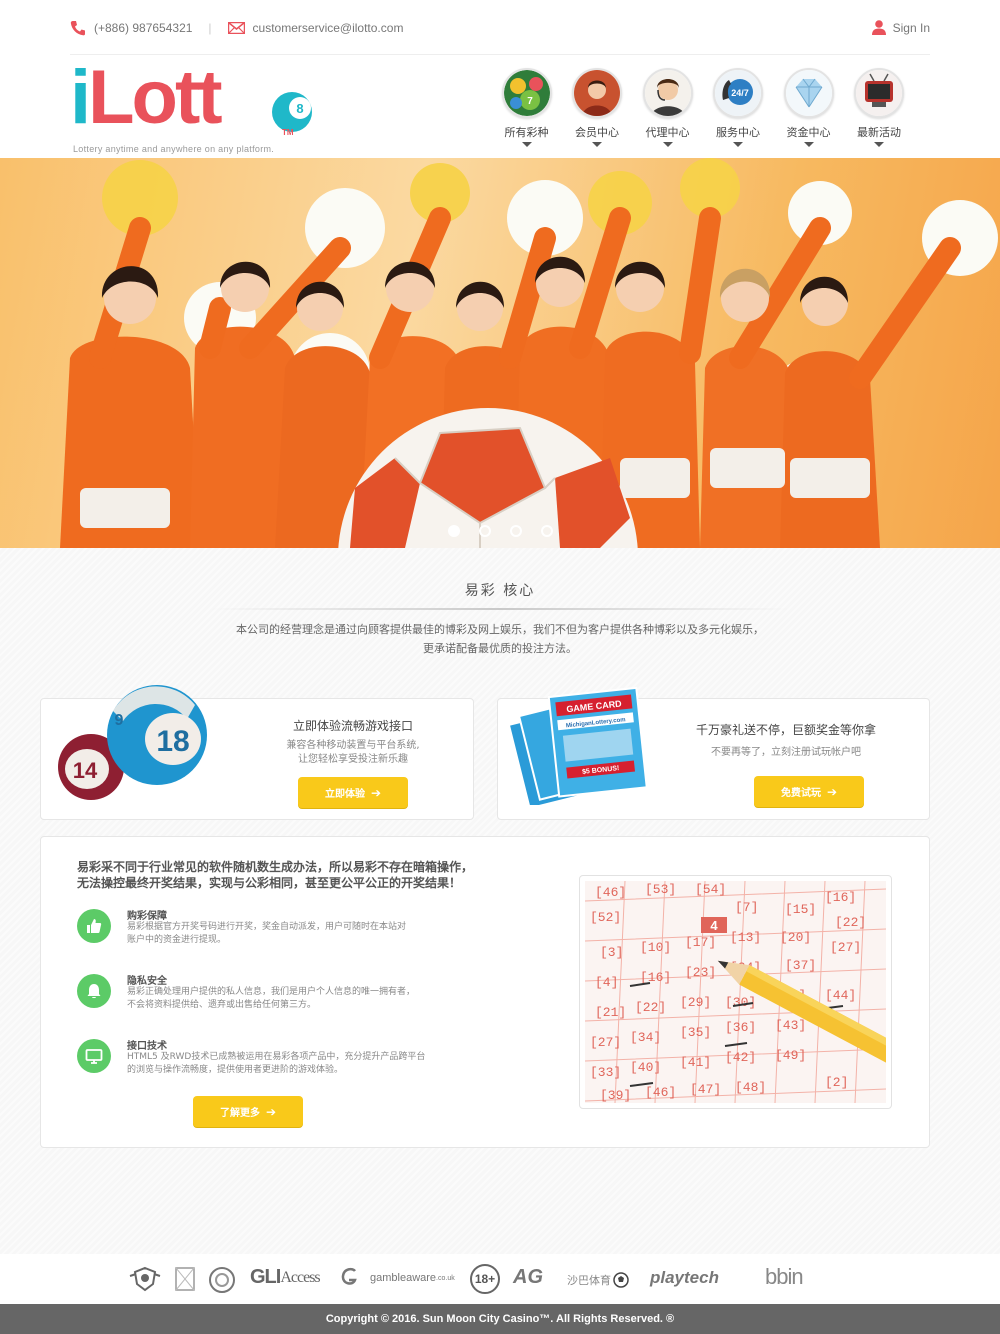 This screenshot has height=1334, width=1000. I want to click on age-18-logo: 18+, so click(485, 1279).